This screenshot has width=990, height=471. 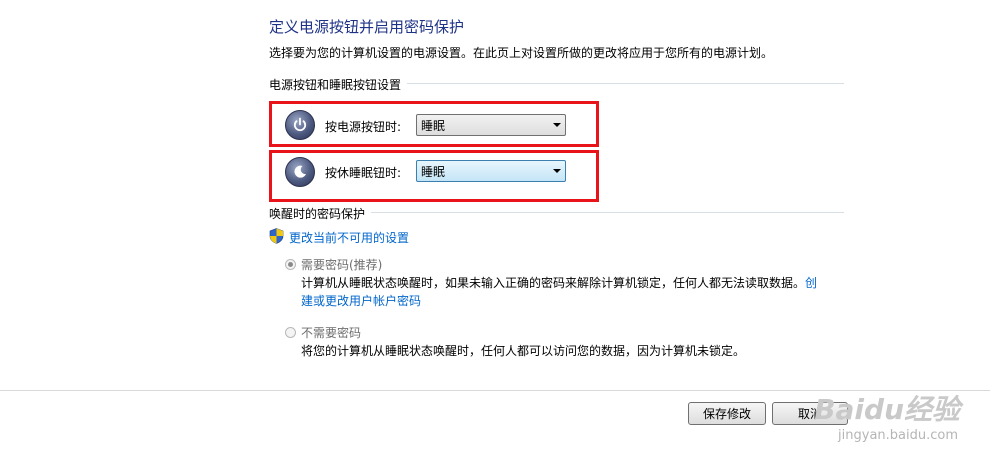 What do you see at coordinates (290, 332) in the screenshot?
I see `no-password-radio` at bounding box center [290, 332].